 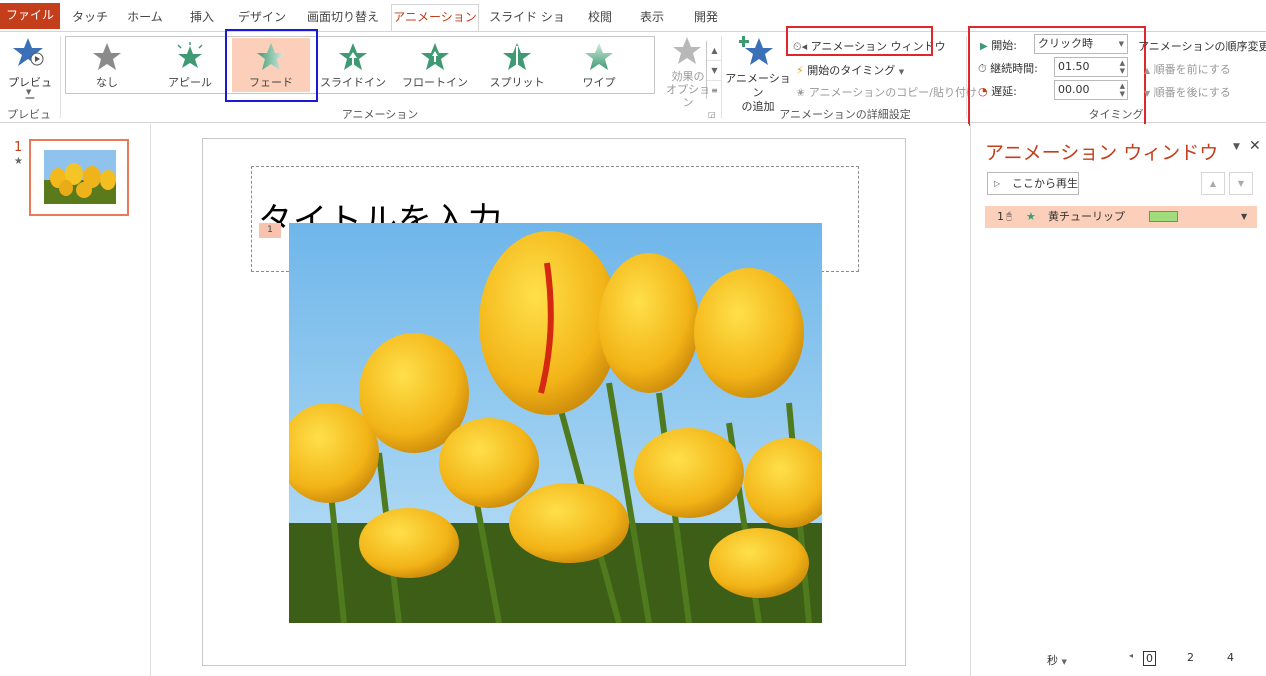 What do you see at coordinates (1190, 657) in the screenshot?
I see `timeline-tick-2: 2` at bounding box center [1190, 657].